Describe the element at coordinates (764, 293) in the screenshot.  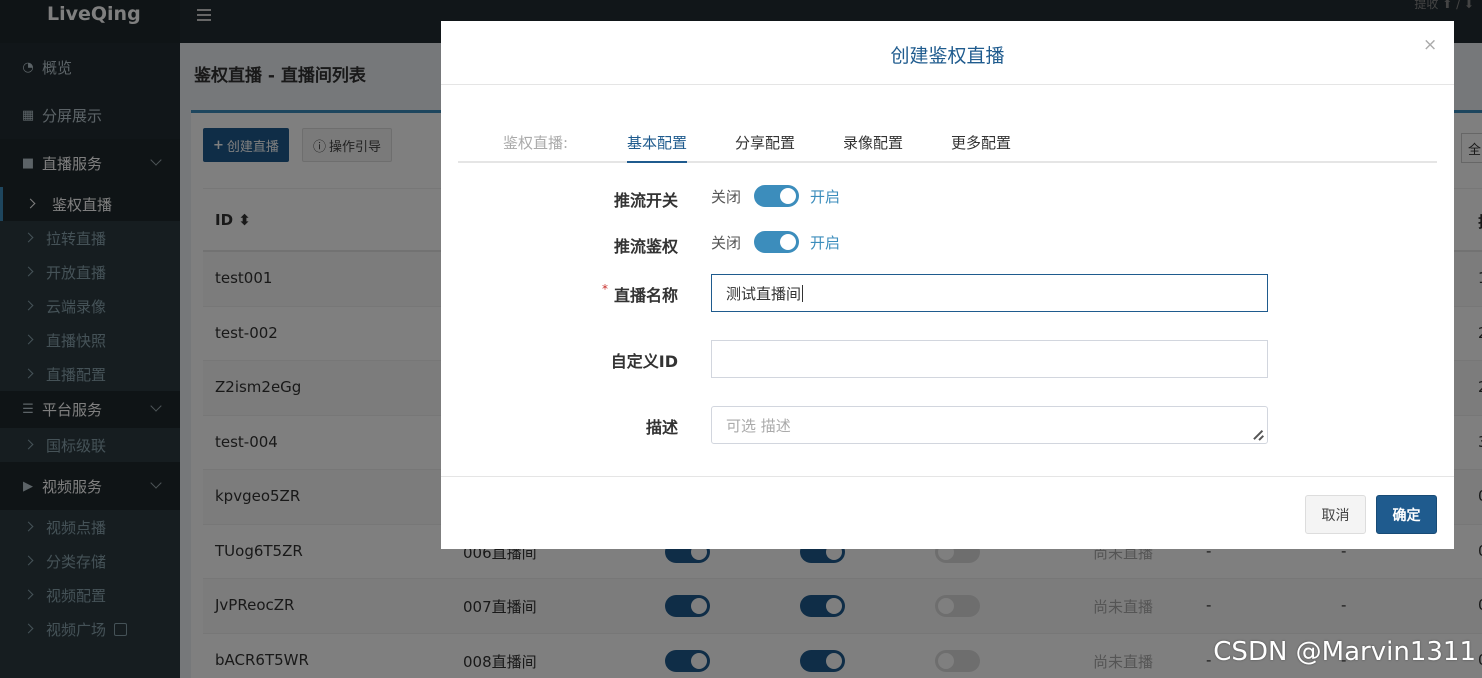
I see `live-name-value: 测试直播间` at that location.